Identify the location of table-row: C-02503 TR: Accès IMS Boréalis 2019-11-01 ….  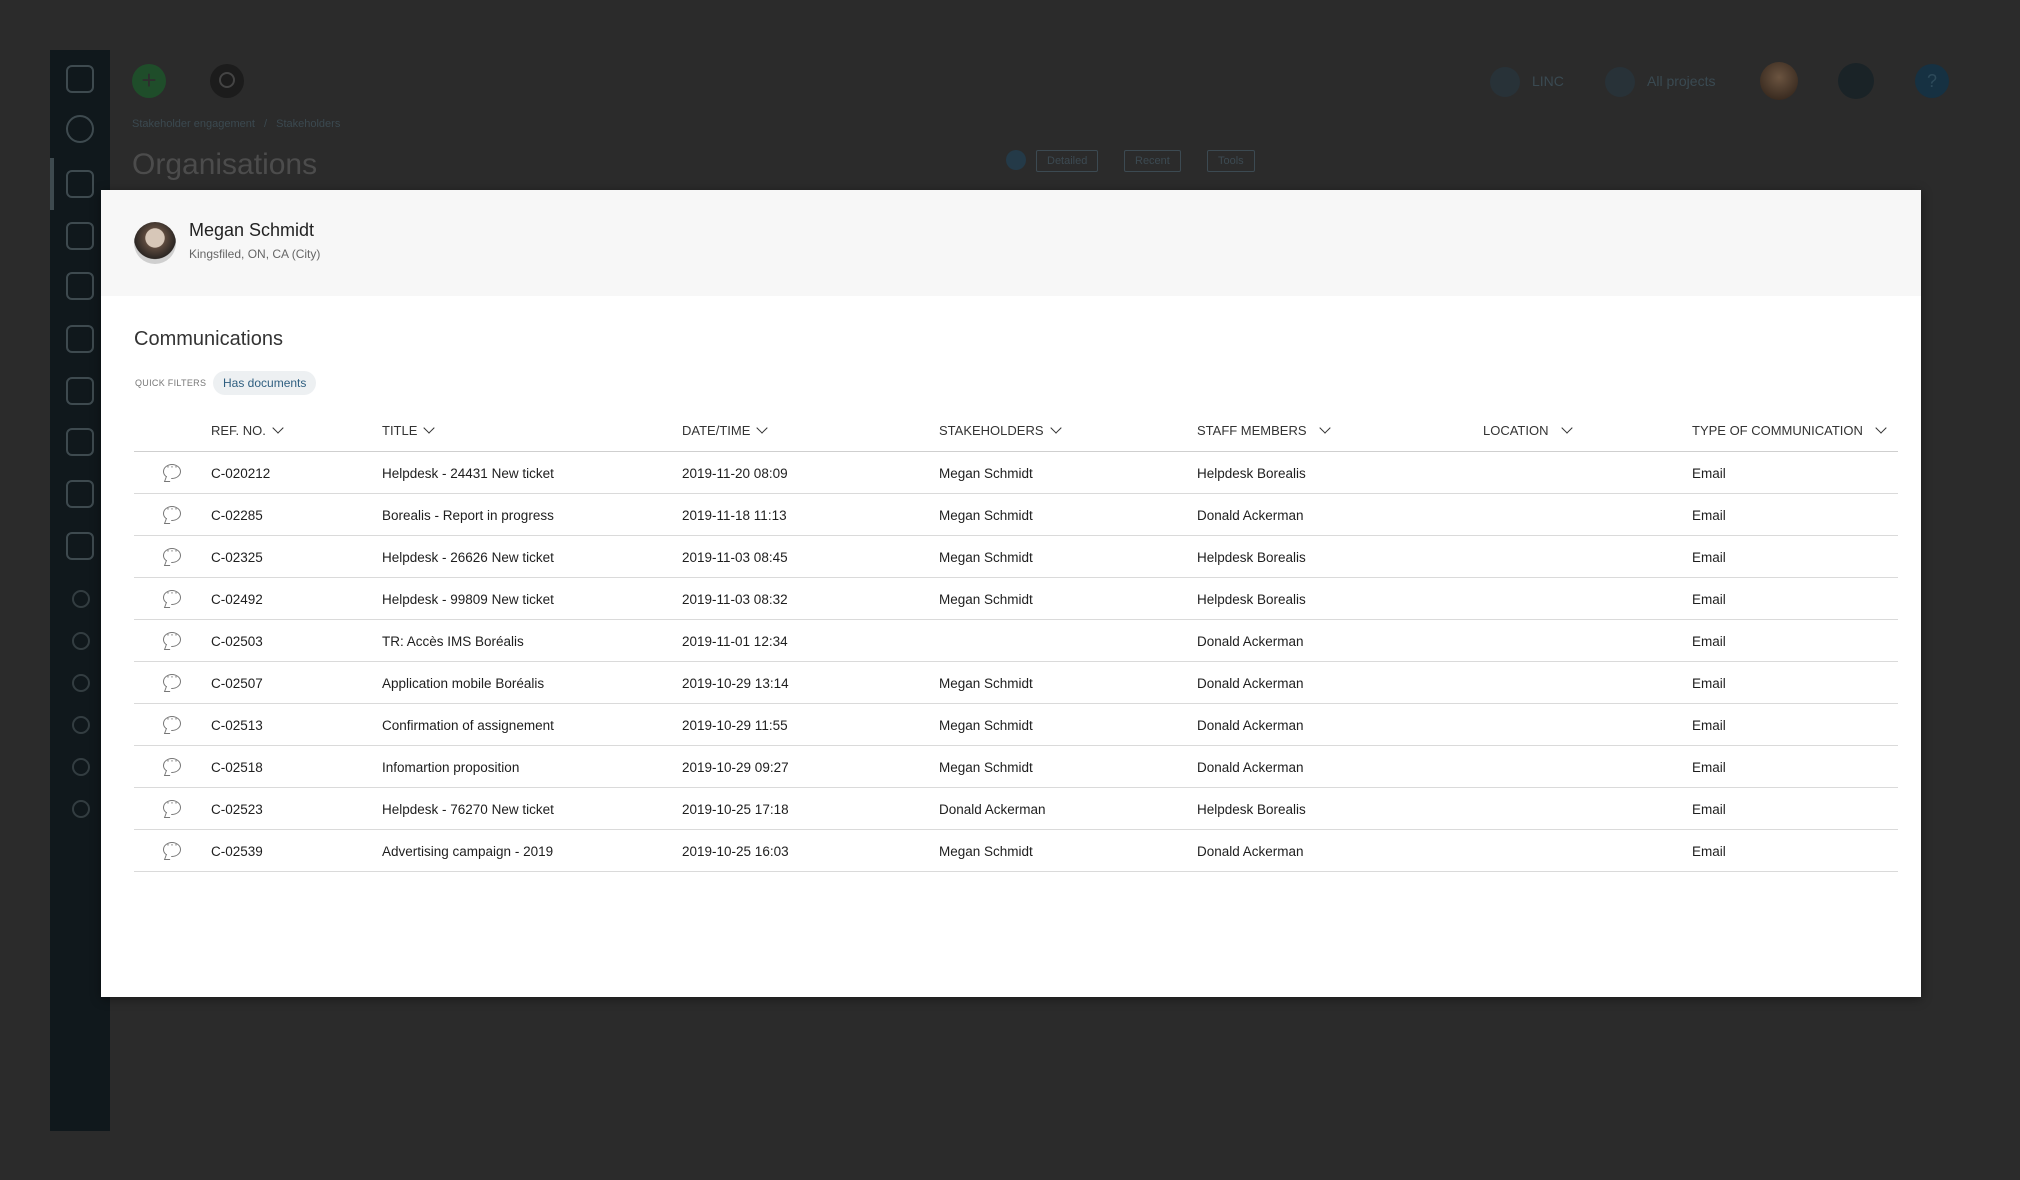
(1016, 641).